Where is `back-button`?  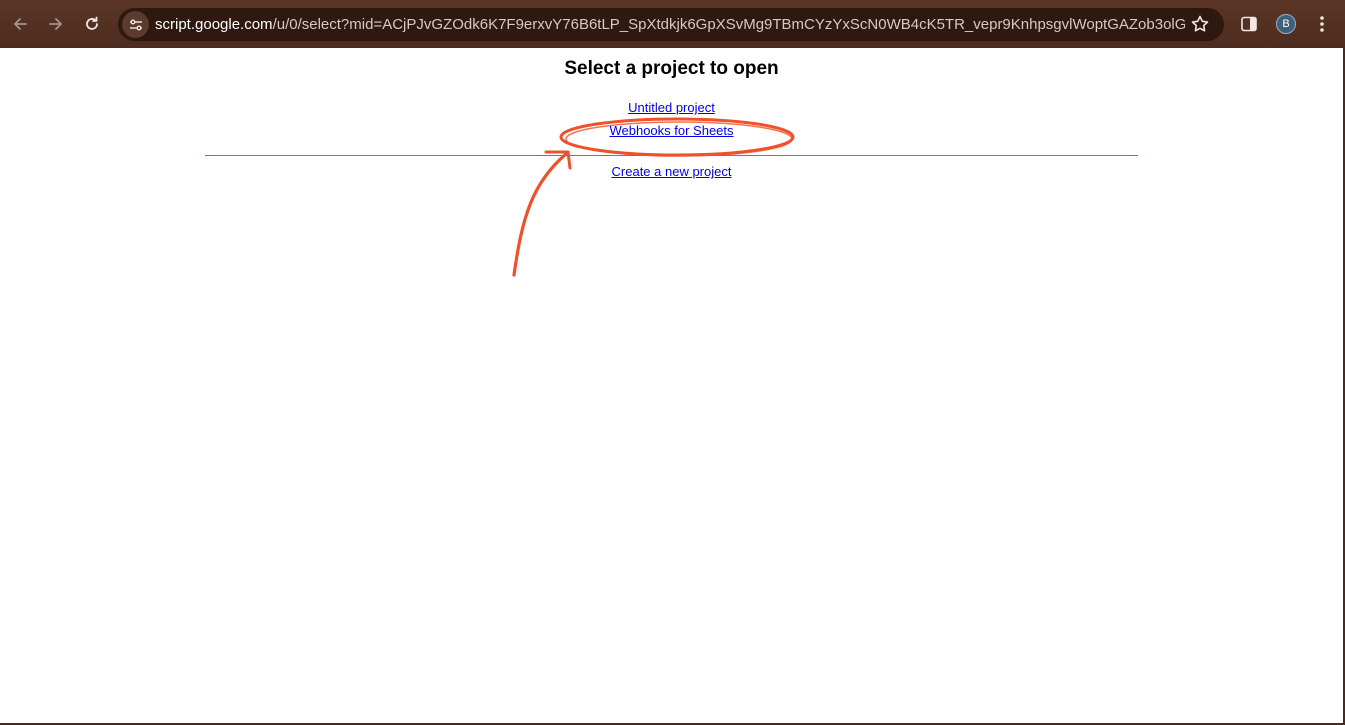 back-button is located at coordinates (20, 24).